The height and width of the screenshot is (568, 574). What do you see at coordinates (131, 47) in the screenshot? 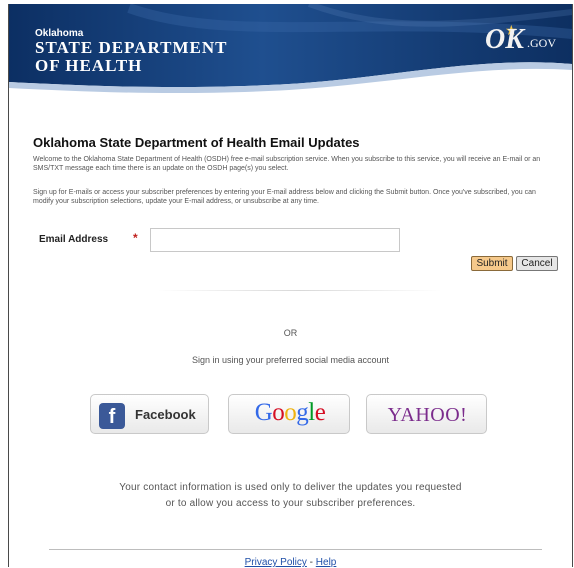
I see `org-name-line1: STATE DEPARTMENT` at bounding box center [131, 47].